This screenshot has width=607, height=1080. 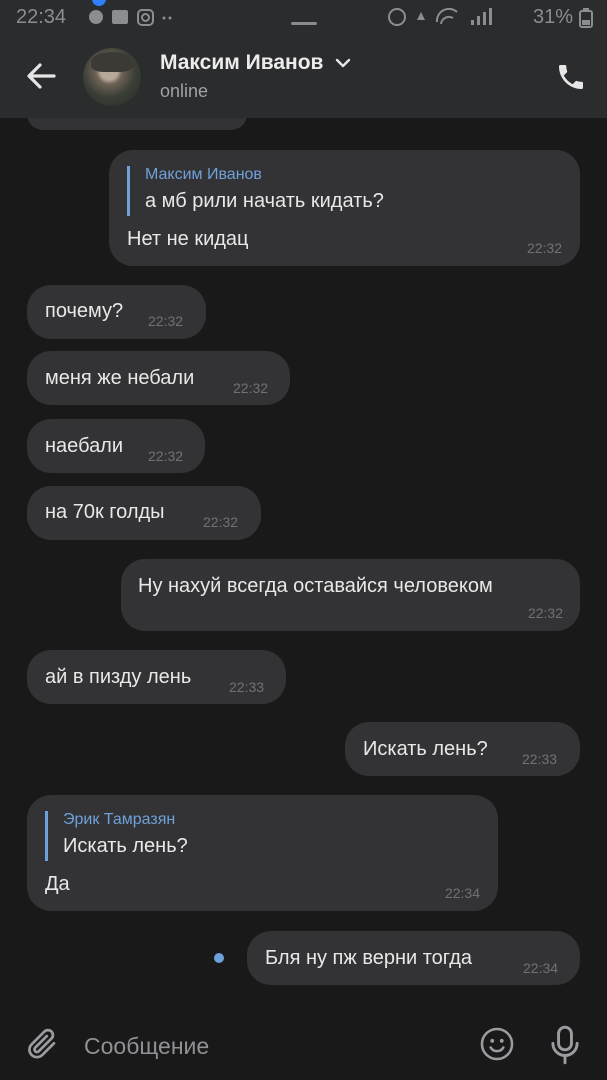 I want to click on system-icons, so click(x=447, y=19).